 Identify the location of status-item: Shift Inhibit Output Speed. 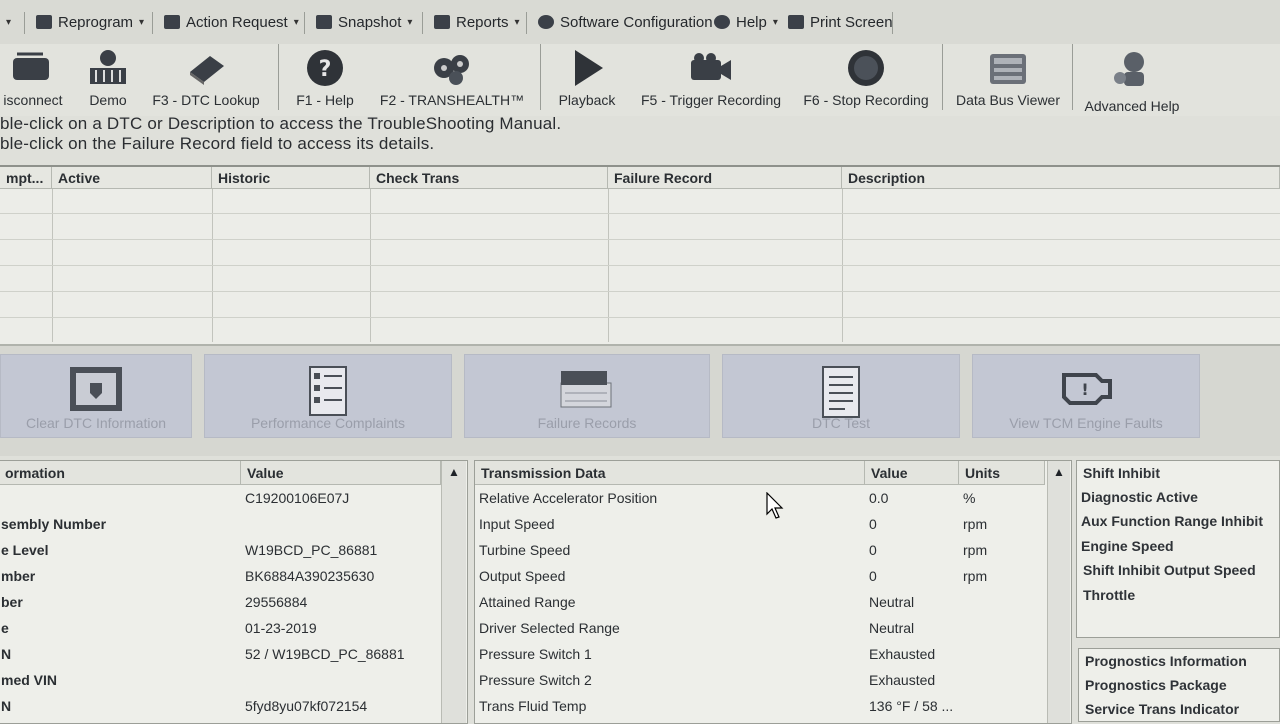
(1169, 570).